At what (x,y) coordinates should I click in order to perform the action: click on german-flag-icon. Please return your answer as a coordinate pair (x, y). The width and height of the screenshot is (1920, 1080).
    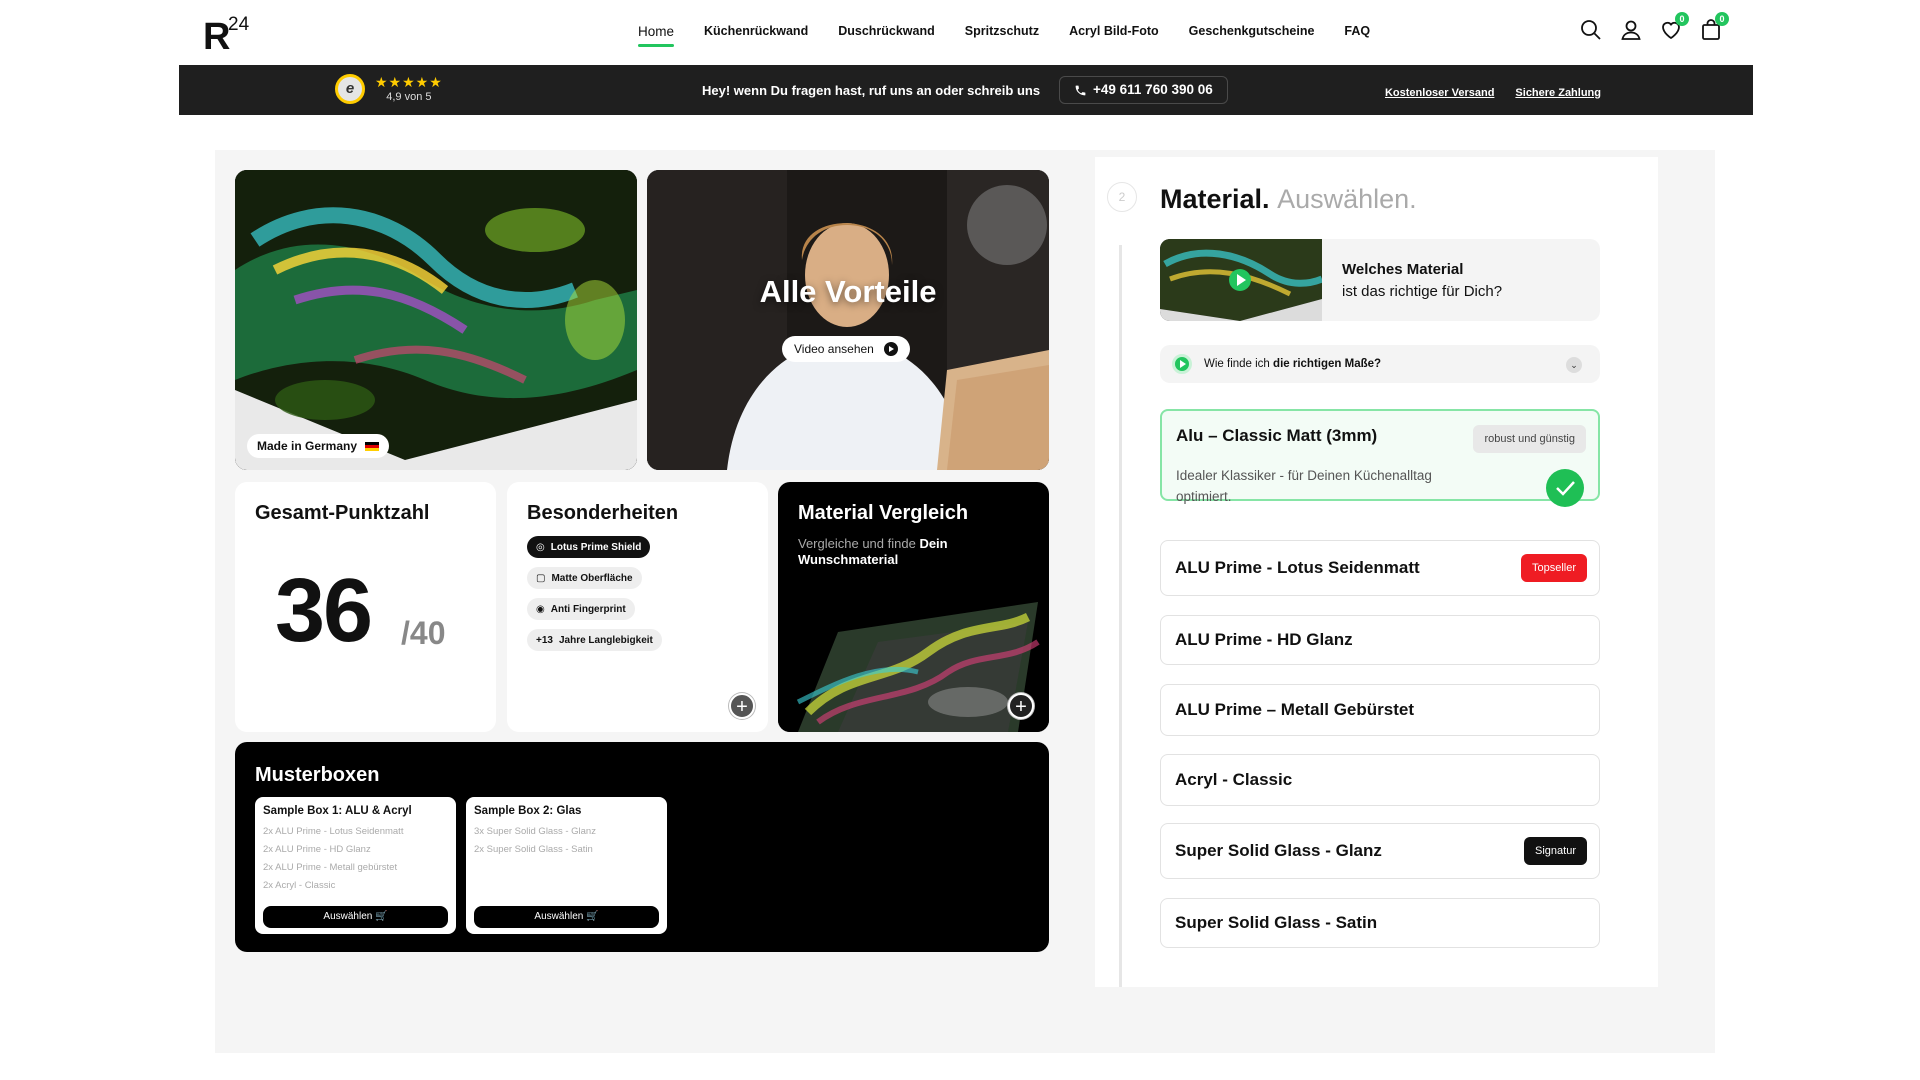
    Looking at the image, I should click on (372, 446).